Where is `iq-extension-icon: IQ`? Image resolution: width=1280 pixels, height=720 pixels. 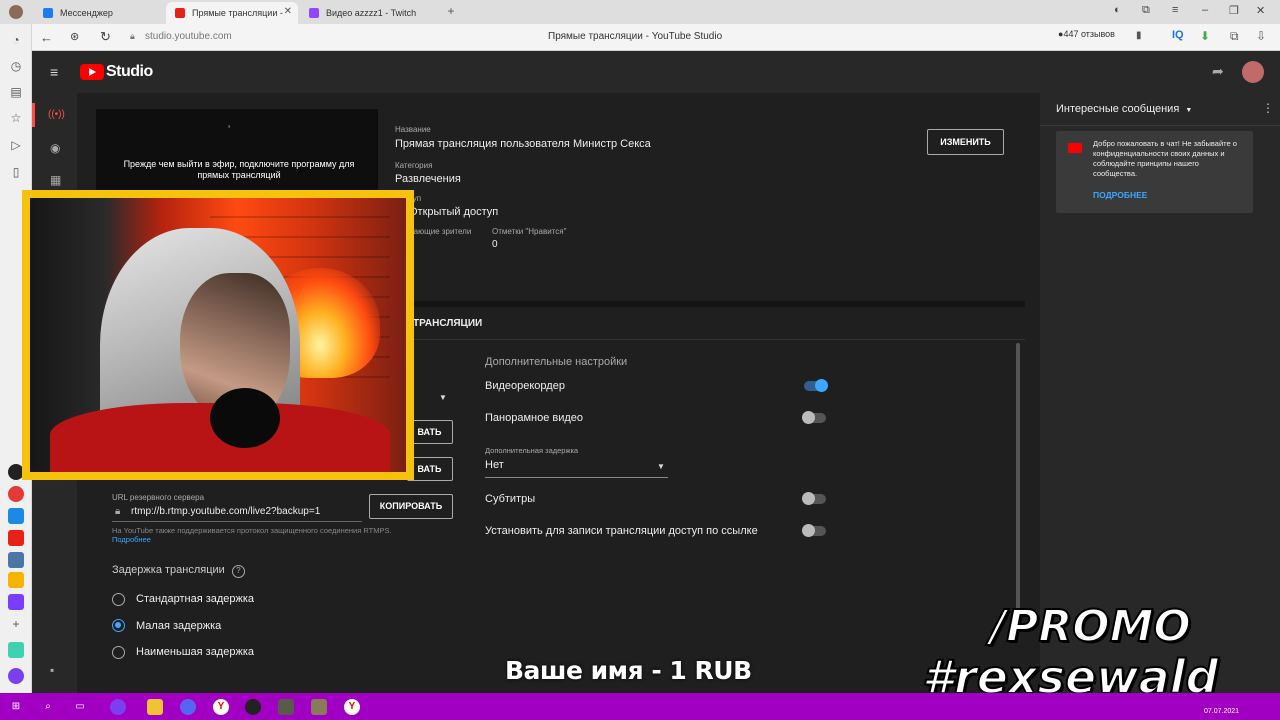
iq-extension-icon: IQ is located at coordinates (1178, 35).